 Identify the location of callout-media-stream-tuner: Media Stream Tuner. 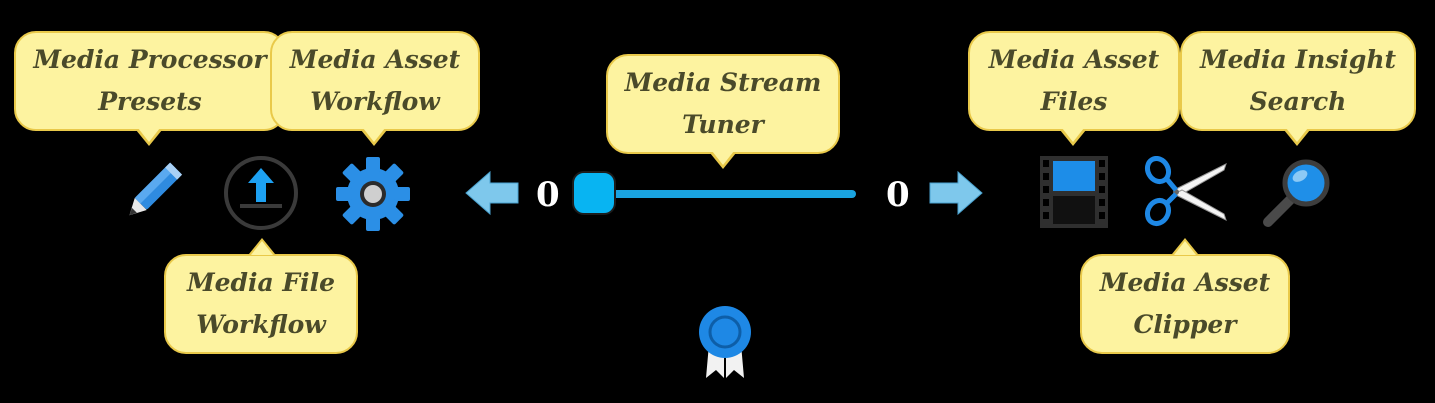
(723, 104).